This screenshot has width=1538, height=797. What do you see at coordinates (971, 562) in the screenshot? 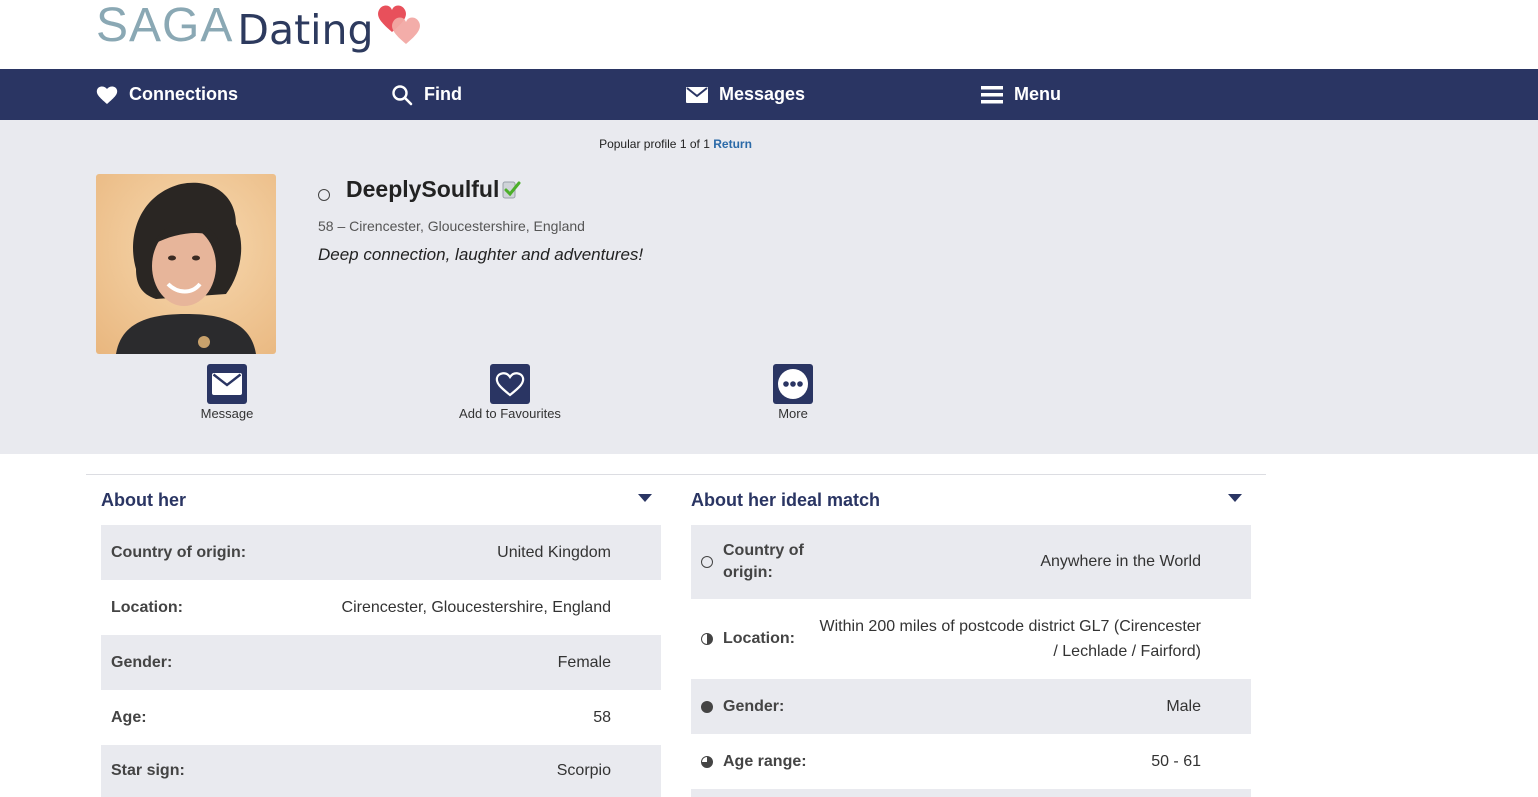
I see `match-row: Country of origin: Anywhere in the World` at bounding box center [971, 562].